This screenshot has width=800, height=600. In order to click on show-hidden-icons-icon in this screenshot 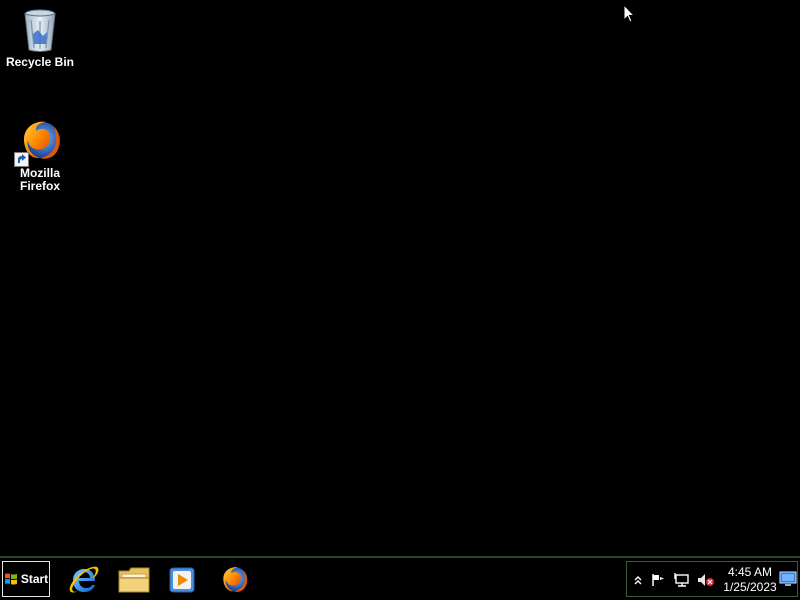, I will do `click(638, 580)`.